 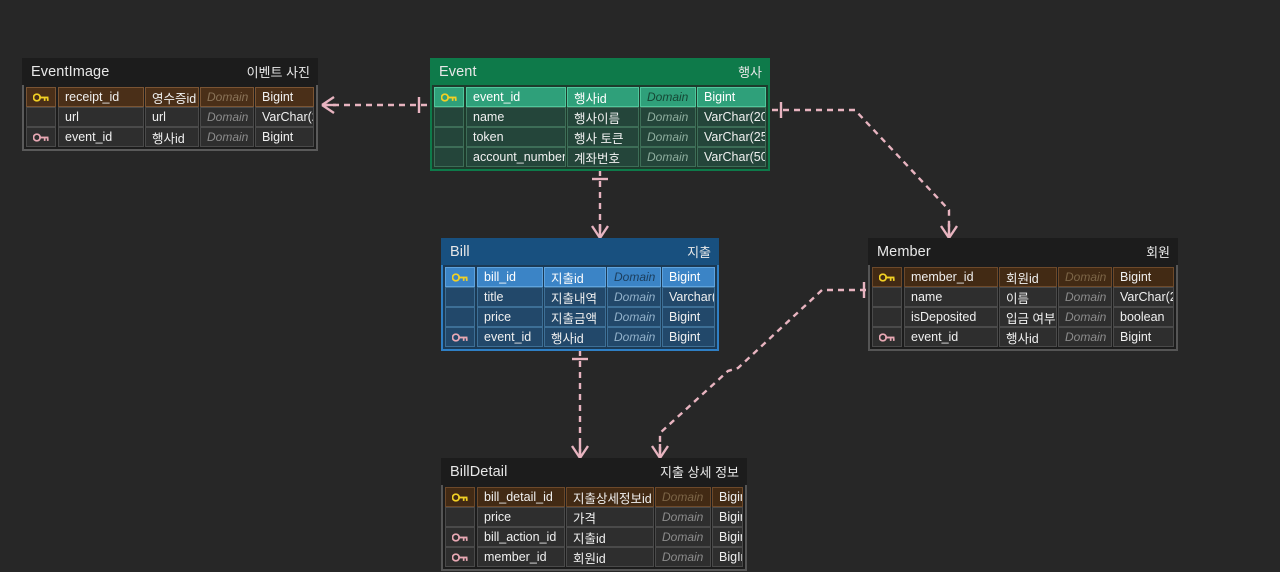 I want to click on column-name: receipt_id, so click(x=101, y=97).